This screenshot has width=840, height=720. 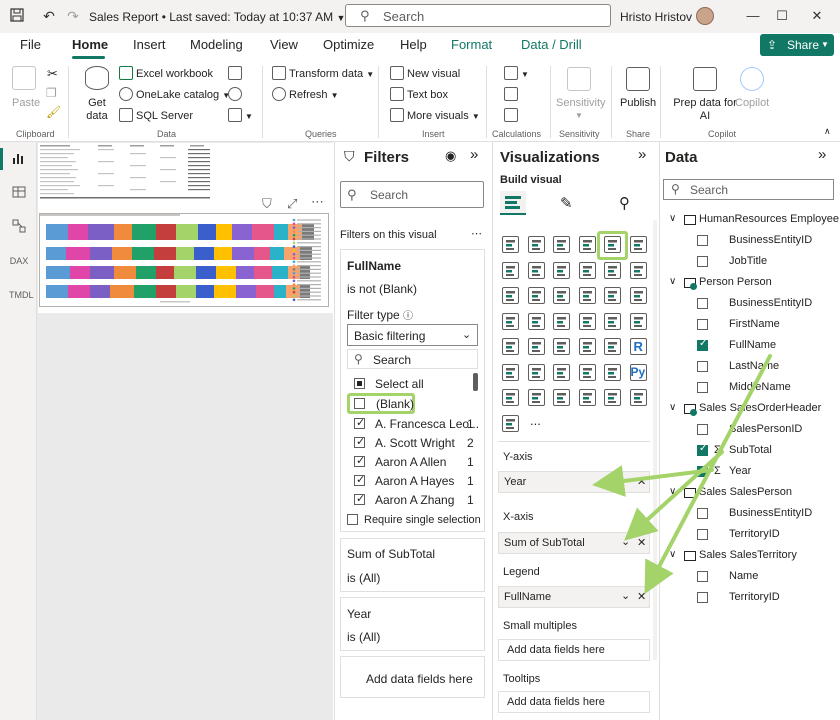 What do you see at coordinates (674, 495) in the screenshot?
I see `arrow-subtotal-to-x-axis` at bounding box center [674, 495].